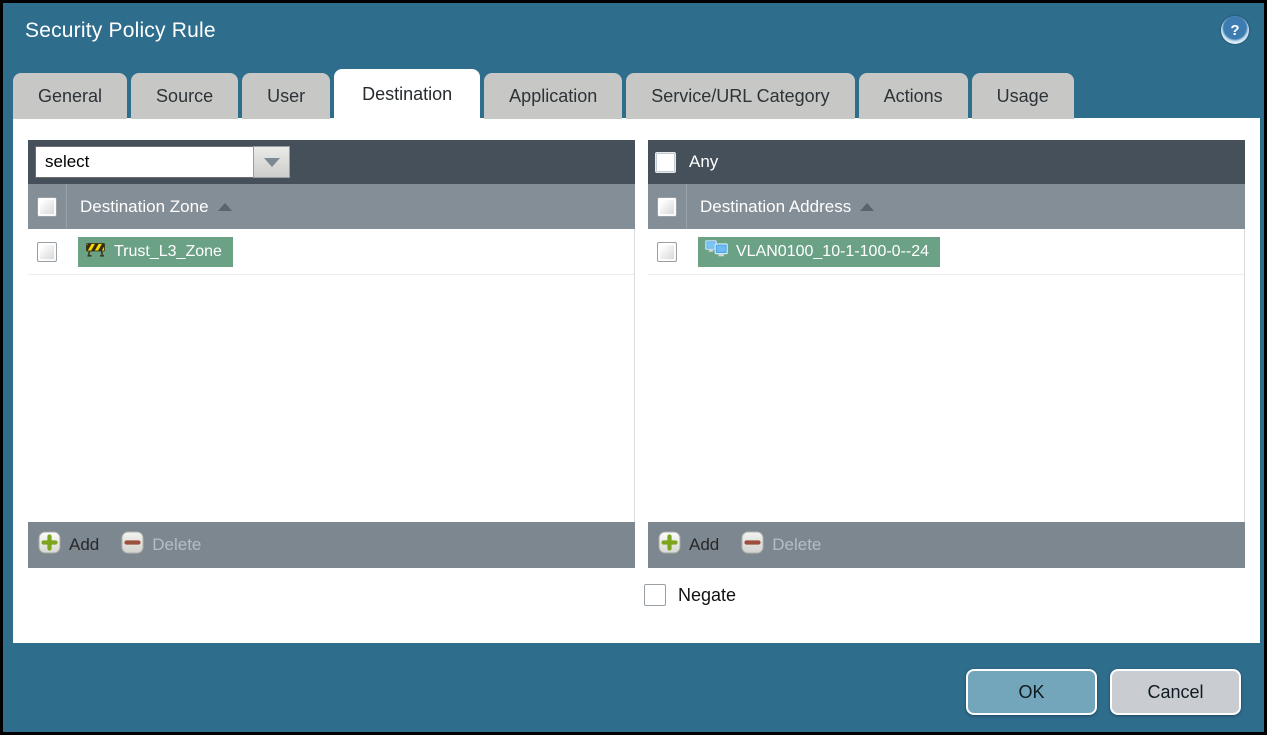 This screenshot has width=1267, height=735. What do you see at coordinates (407, 94) in the screenshot?
I see `tab-destination: Destination` at bounding box center [407, 94].